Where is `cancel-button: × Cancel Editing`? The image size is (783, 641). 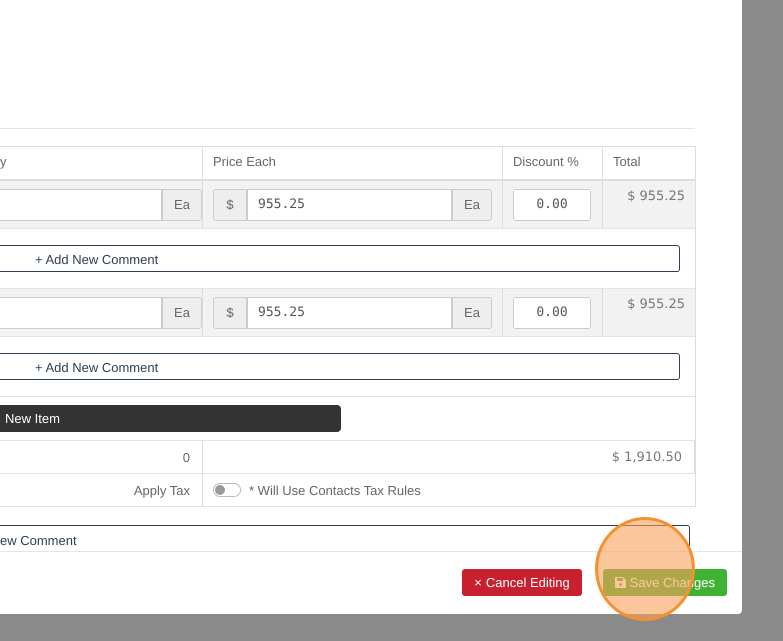 cancel-button: × Cancel Editing is located at coordinates (522, 582).